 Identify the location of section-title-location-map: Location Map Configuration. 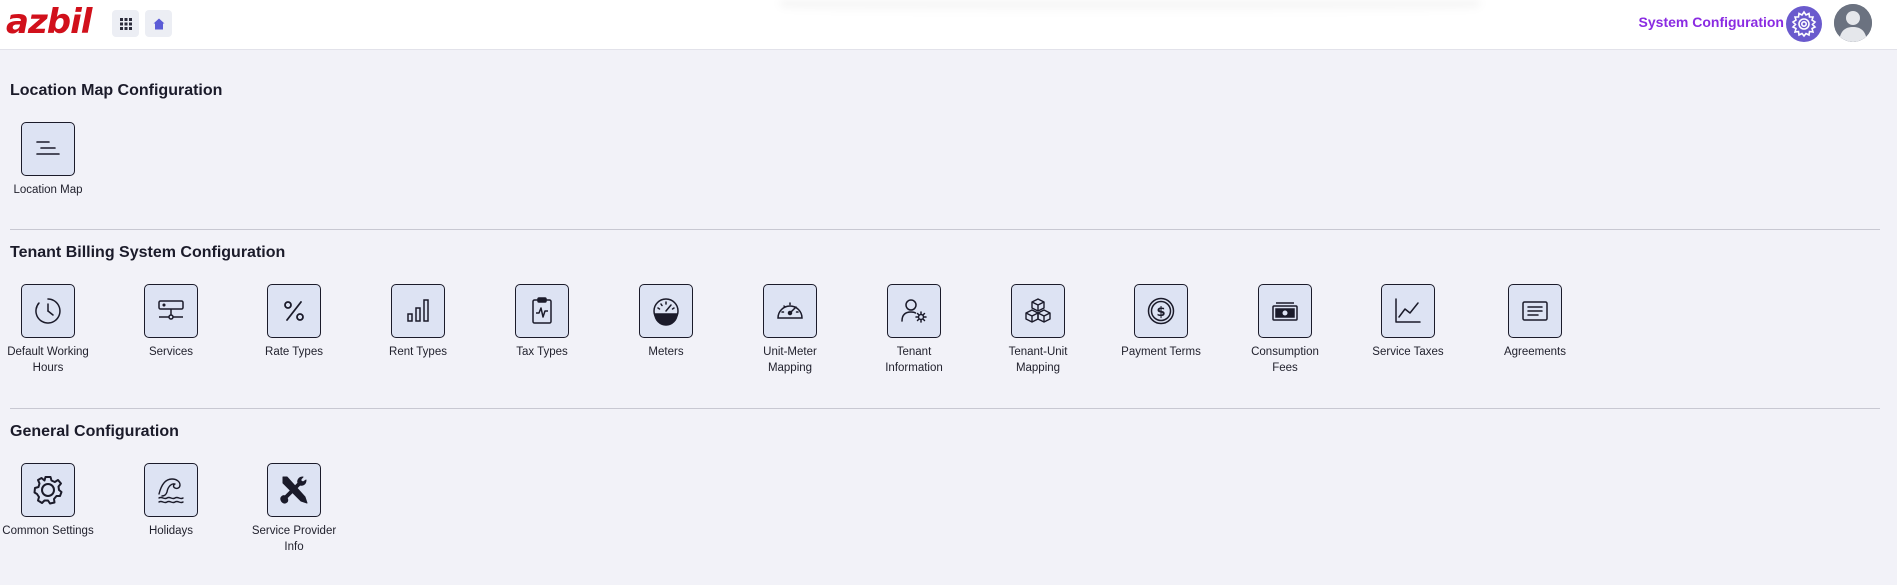
(116, 90).